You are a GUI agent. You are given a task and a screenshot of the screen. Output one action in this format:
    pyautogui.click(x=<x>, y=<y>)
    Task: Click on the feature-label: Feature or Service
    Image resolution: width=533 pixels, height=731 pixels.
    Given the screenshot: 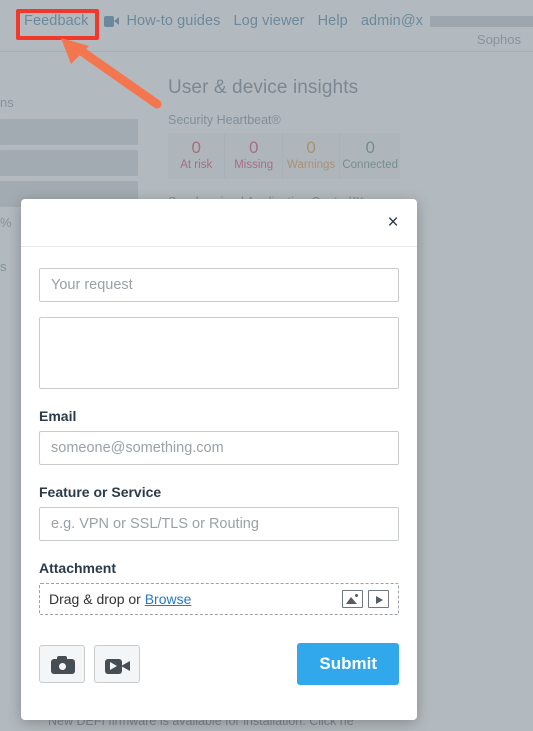 What is the action you would take?
    pyautogui.click(x=100, y=492)
    